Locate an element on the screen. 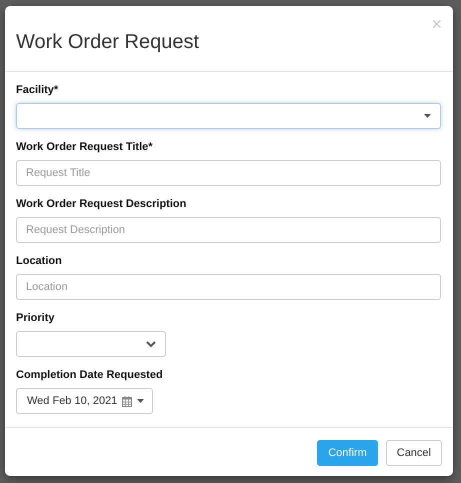 Image resolution: width=461 pixels, height=483 pixels. field-label: Facility* is located at coordinates (37, 90).